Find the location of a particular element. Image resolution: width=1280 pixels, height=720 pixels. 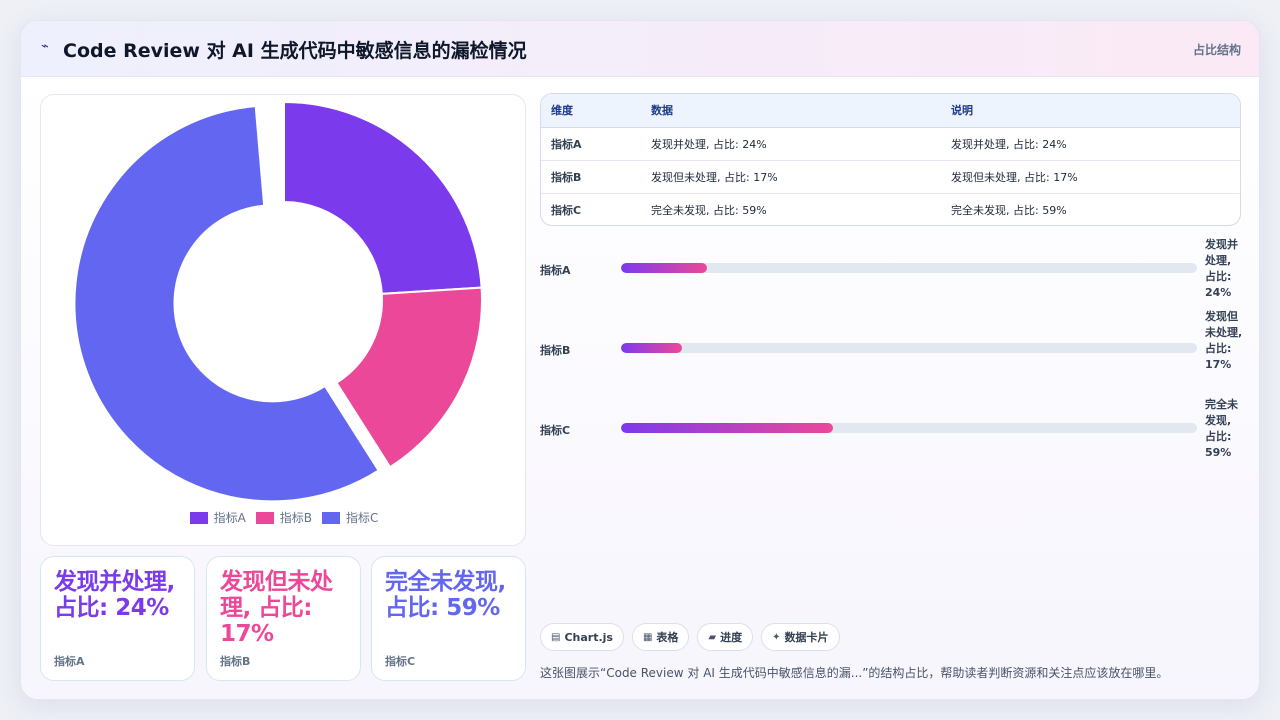

table-cell: 指标B is located at coordinates (591, 177).